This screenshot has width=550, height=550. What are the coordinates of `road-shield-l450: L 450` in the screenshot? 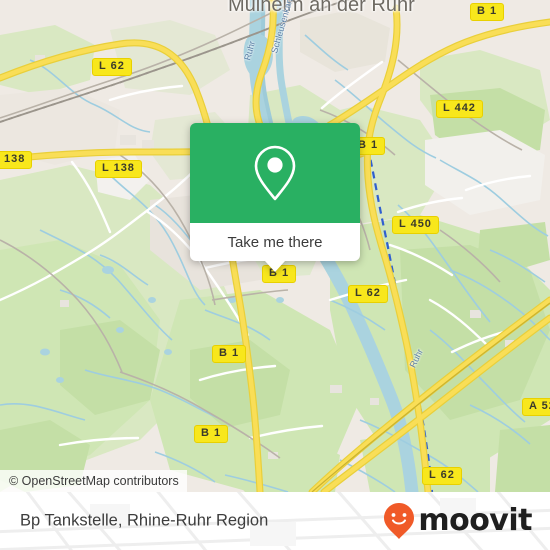 It's located at (415, 225).